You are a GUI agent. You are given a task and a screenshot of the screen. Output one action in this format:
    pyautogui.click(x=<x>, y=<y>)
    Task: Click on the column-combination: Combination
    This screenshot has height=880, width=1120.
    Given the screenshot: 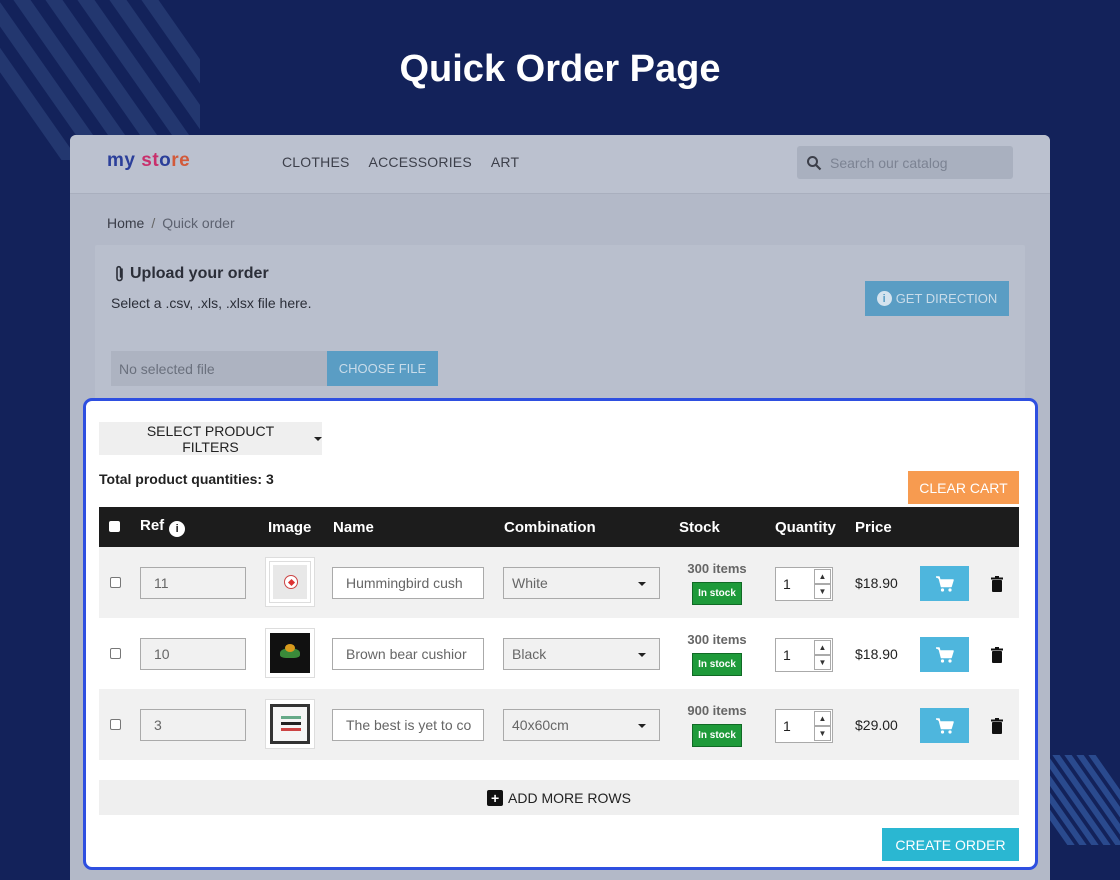 What is the action you would take?
    pyautogui.click(x=550, y=527)
    